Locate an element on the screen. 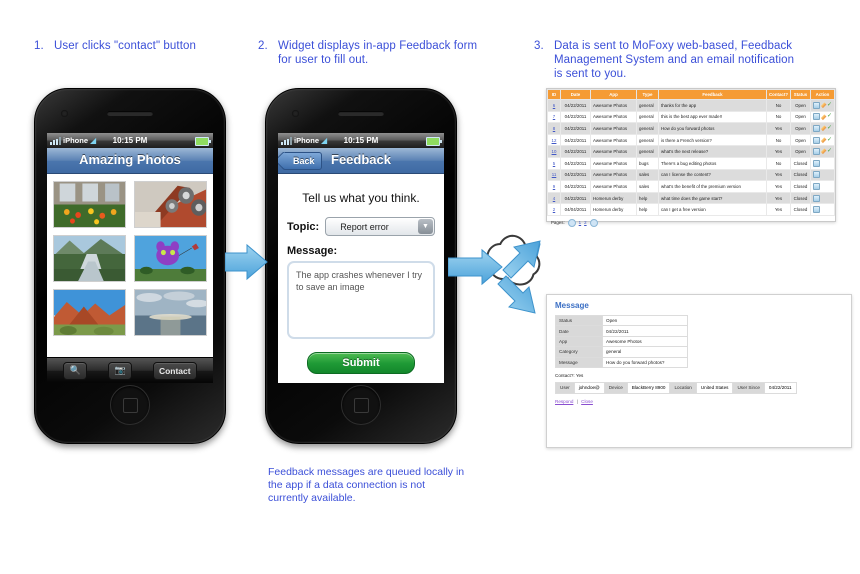  detail-row: Status Open is located at coordinates (621, 320).